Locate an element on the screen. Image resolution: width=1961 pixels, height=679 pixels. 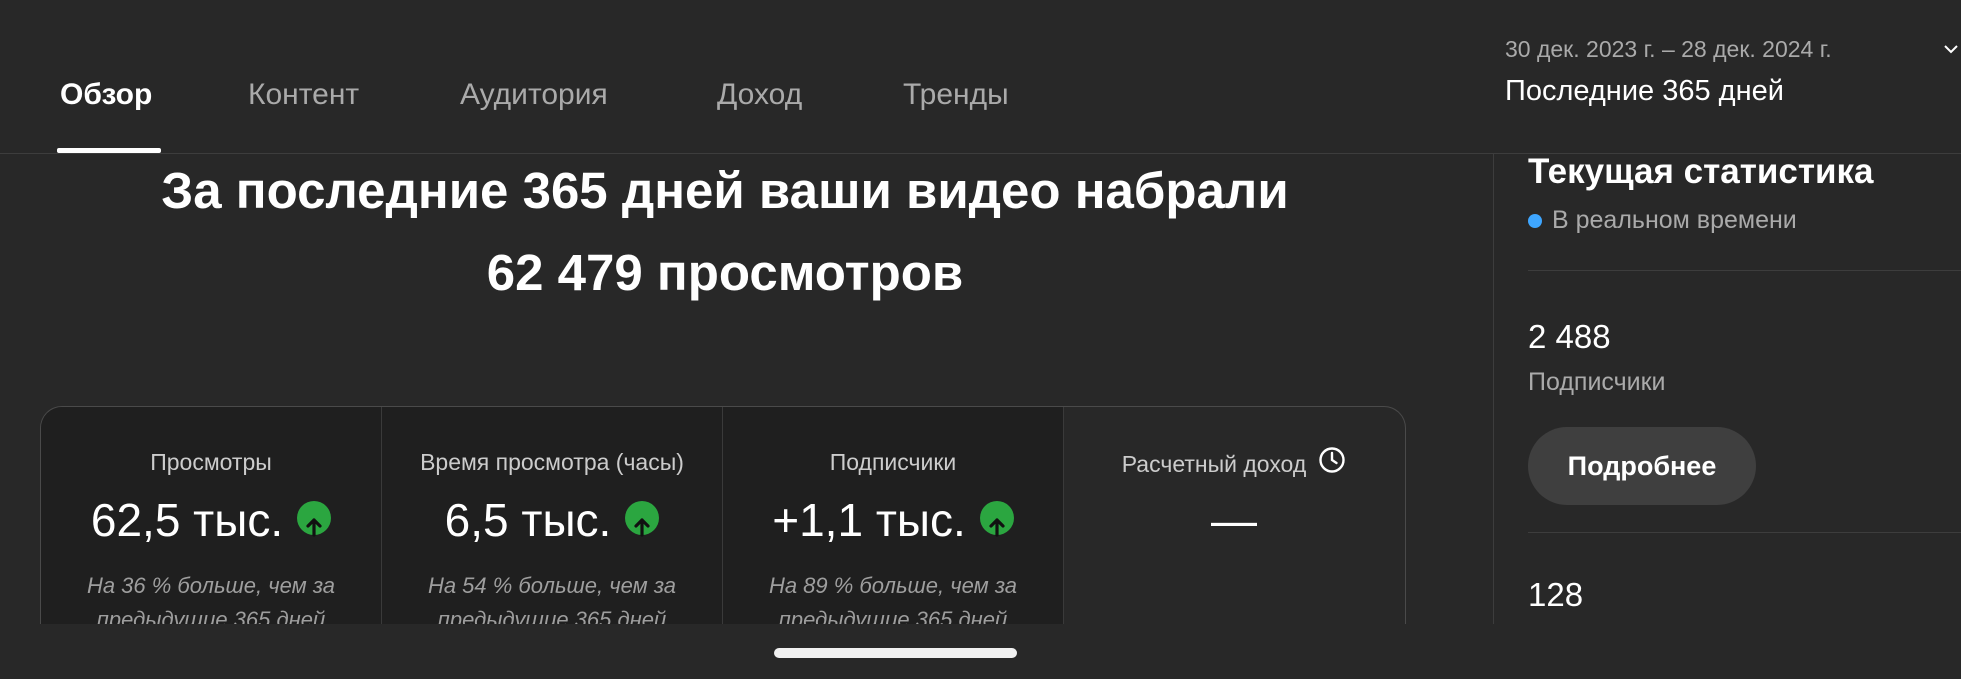
metric-title: Просмотры is located at coordinates (211, 462).